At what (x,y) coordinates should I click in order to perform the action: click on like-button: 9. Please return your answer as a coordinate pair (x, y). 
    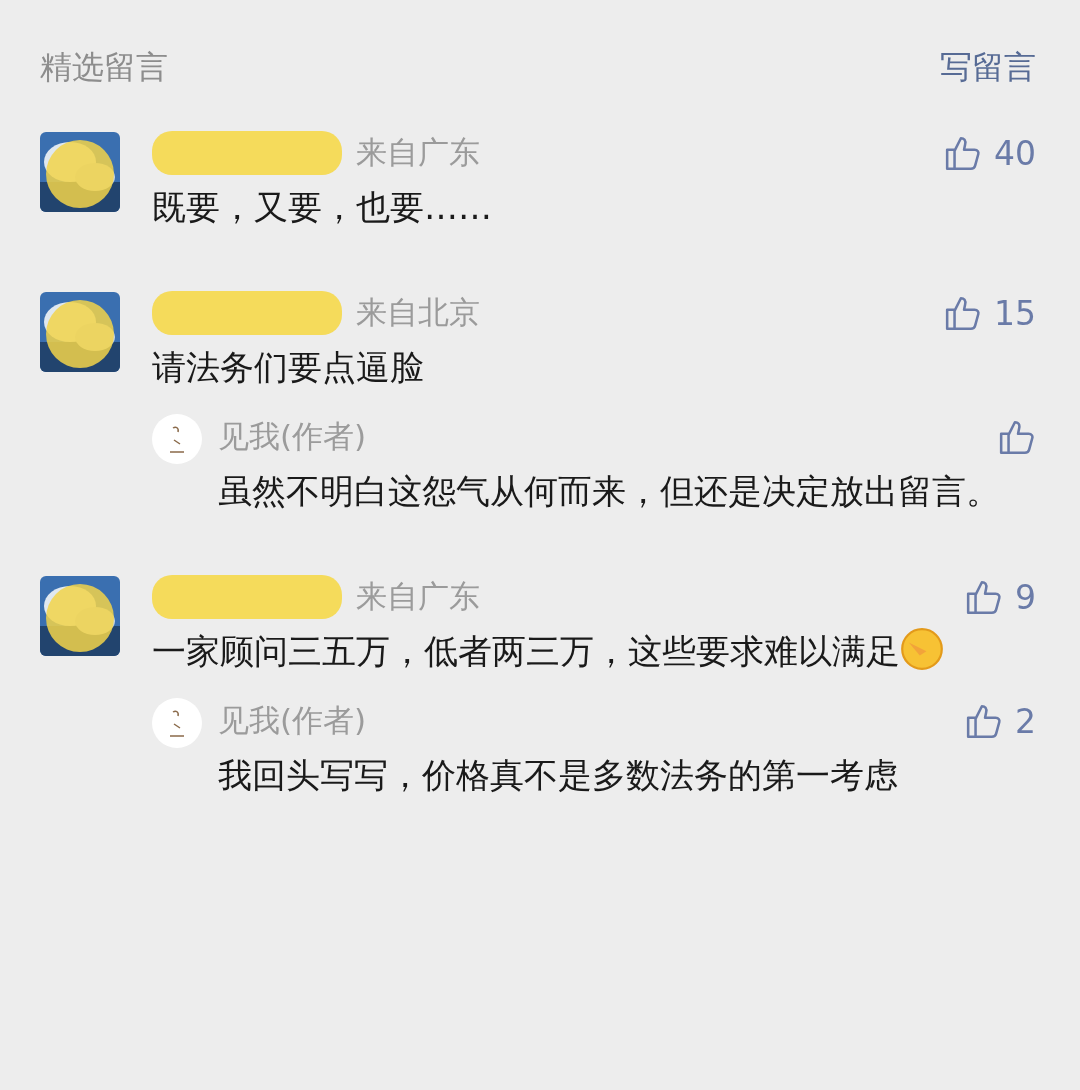
    Looking at the image, I should click on (1000, 597).